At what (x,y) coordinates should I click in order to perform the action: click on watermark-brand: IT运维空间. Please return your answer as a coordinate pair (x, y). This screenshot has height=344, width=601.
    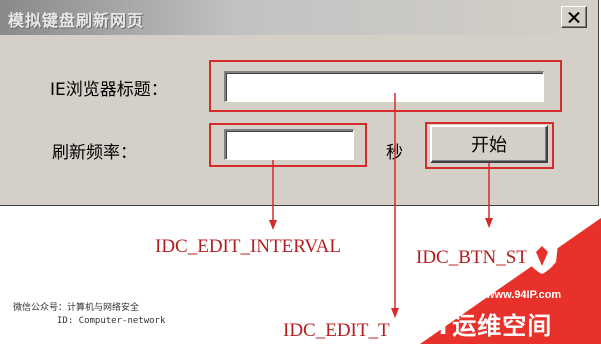
    Looking at the image, I should click on (489, 326).